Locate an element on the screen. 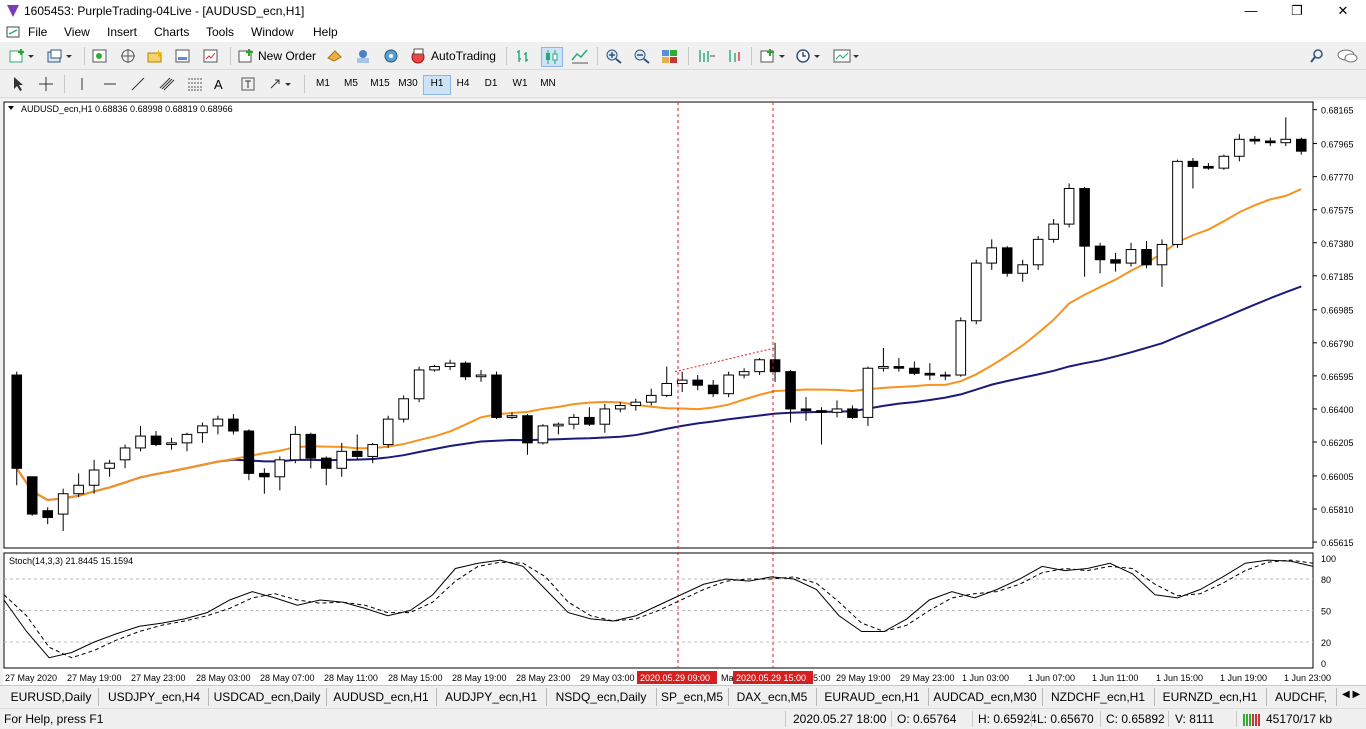  horizontal-line-icon is located at coordinates (110, 84).